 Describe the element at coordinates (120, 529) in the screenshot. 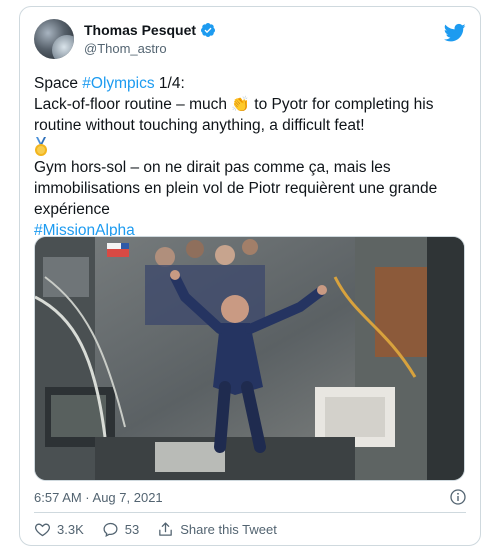

I see `reply-button: 53` at that location.